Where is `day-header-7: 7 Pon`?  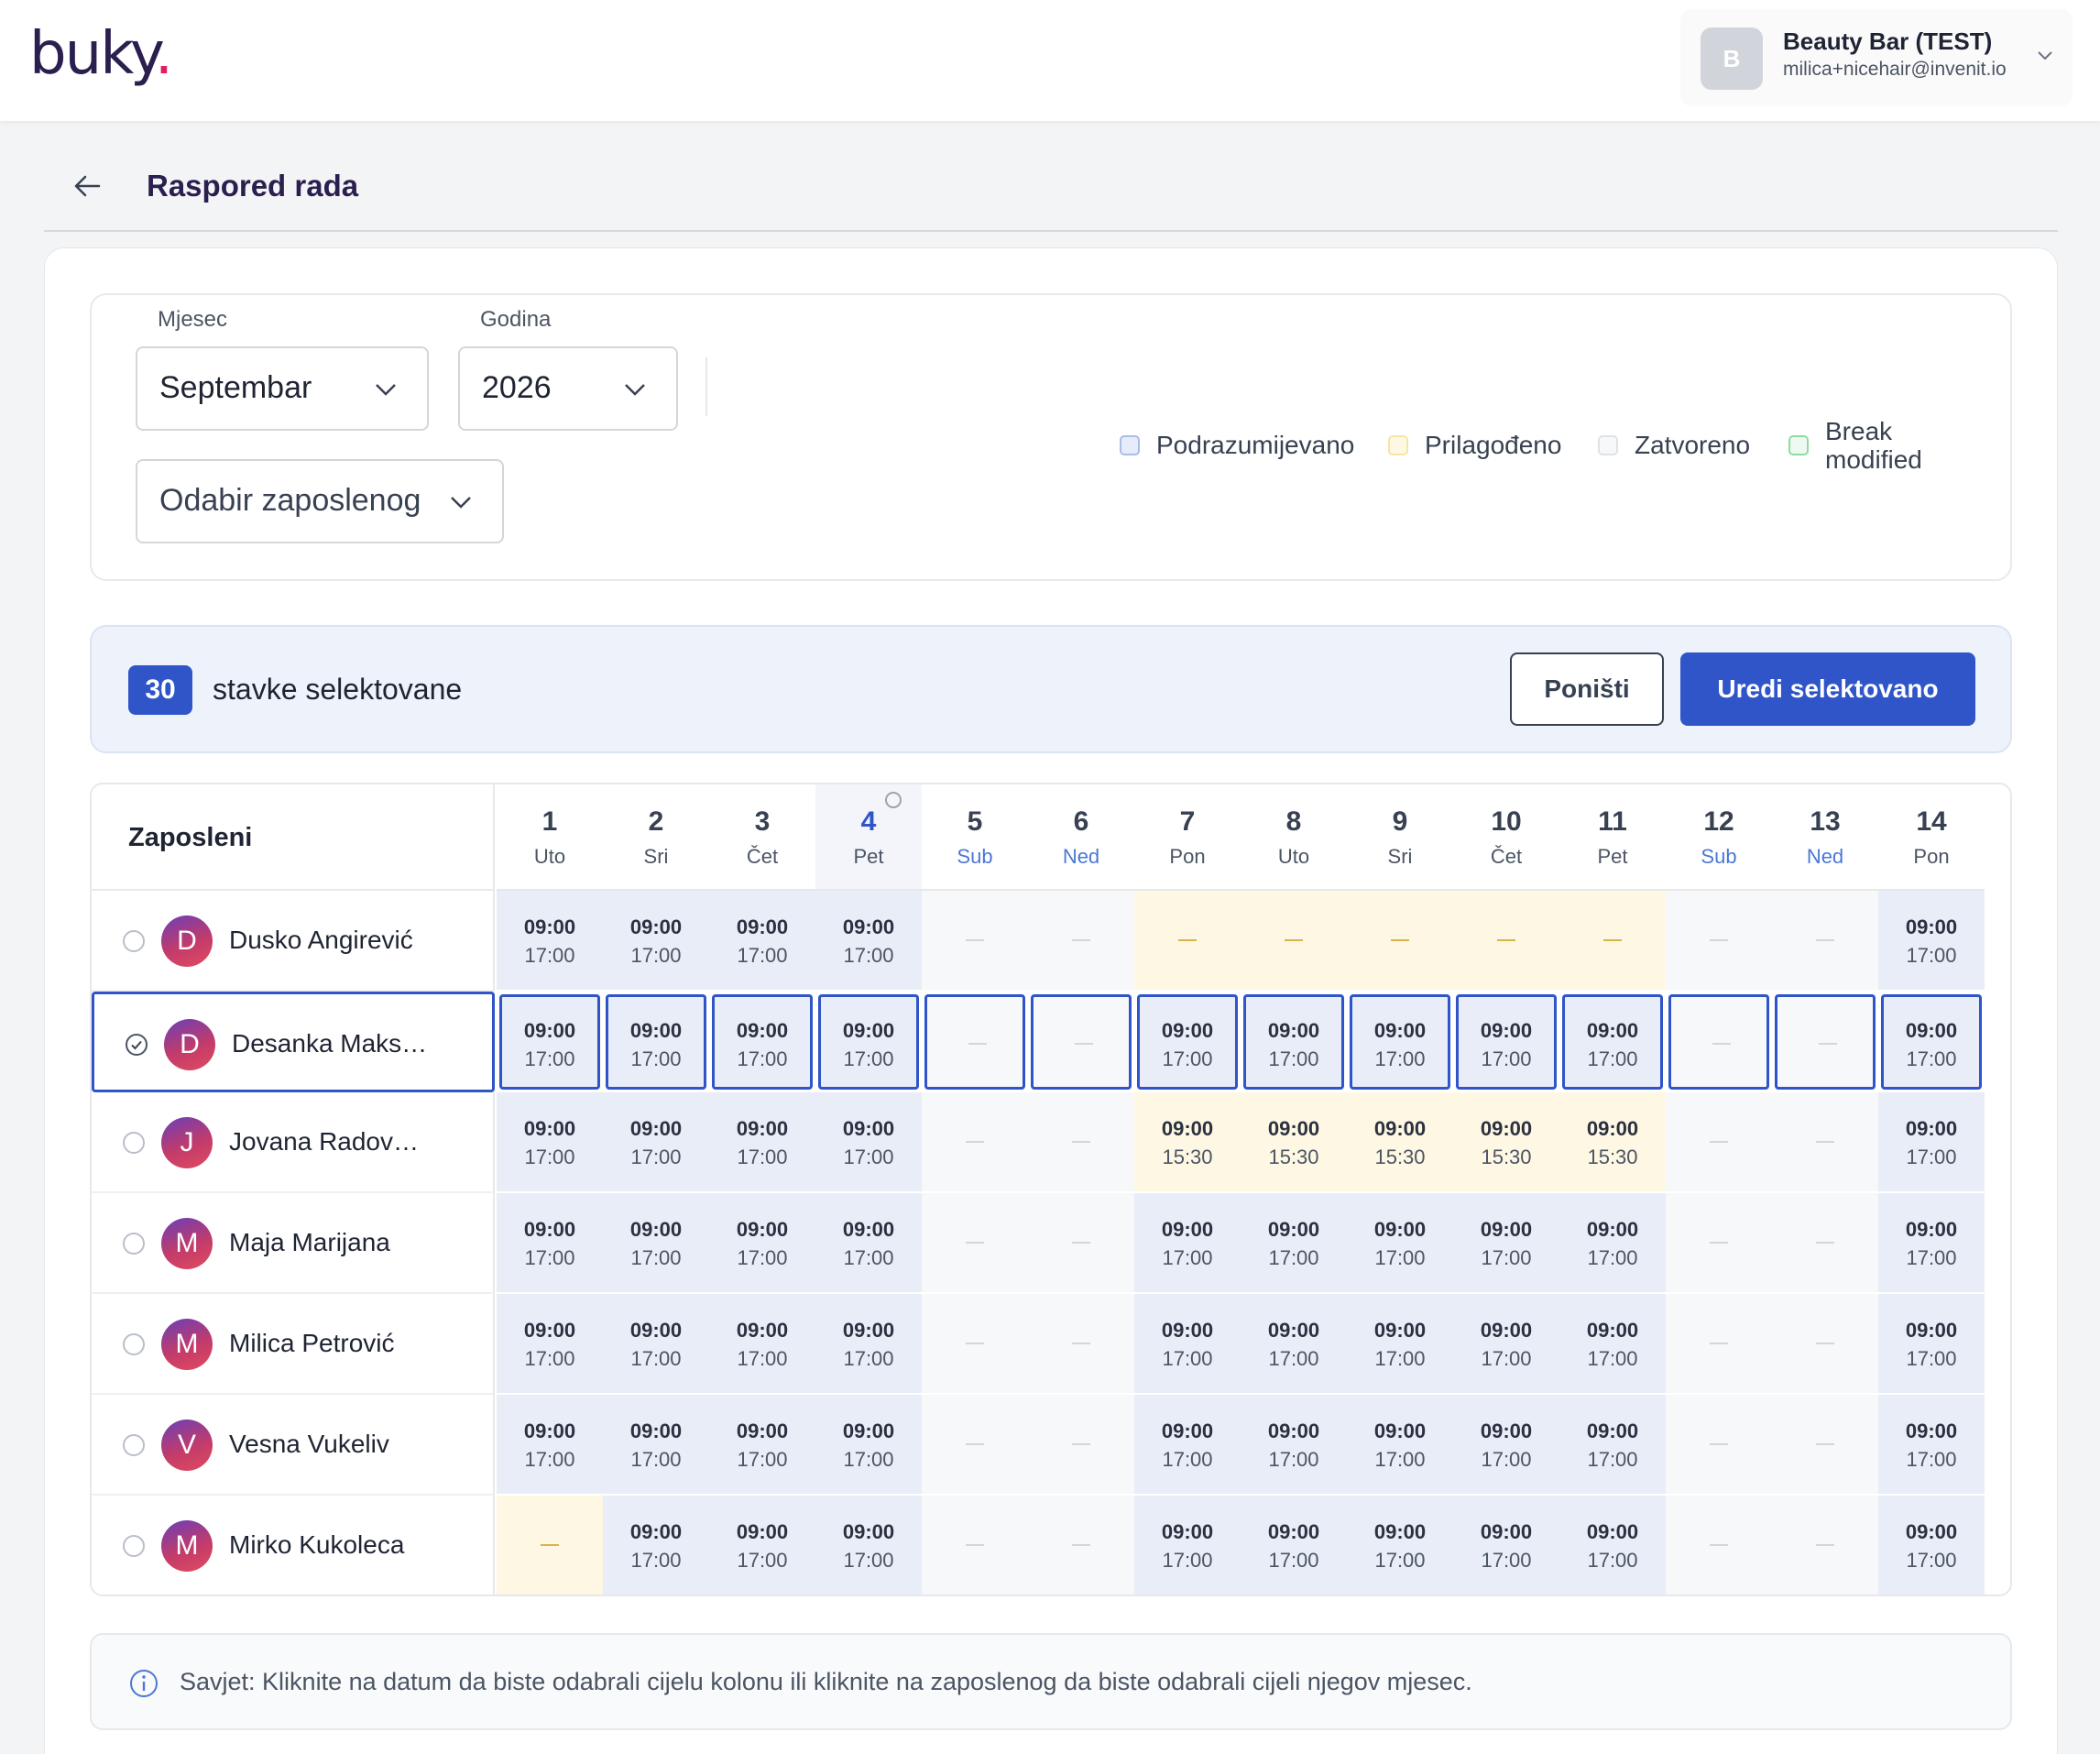 day-header-7: 7 Pon is located at coordinates (1187, 837).